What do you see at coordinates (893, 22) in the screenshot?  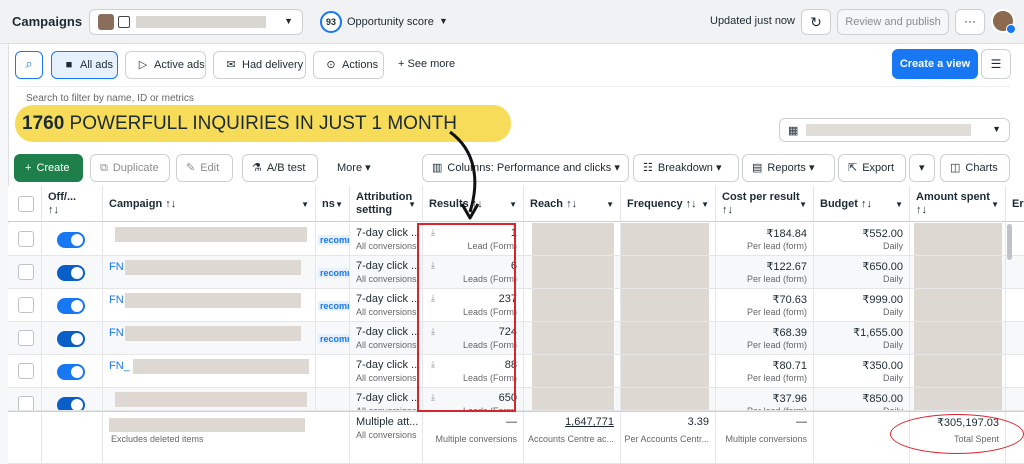 I see `review-publish-button: Review and publish` at bounding box center [893, 22].